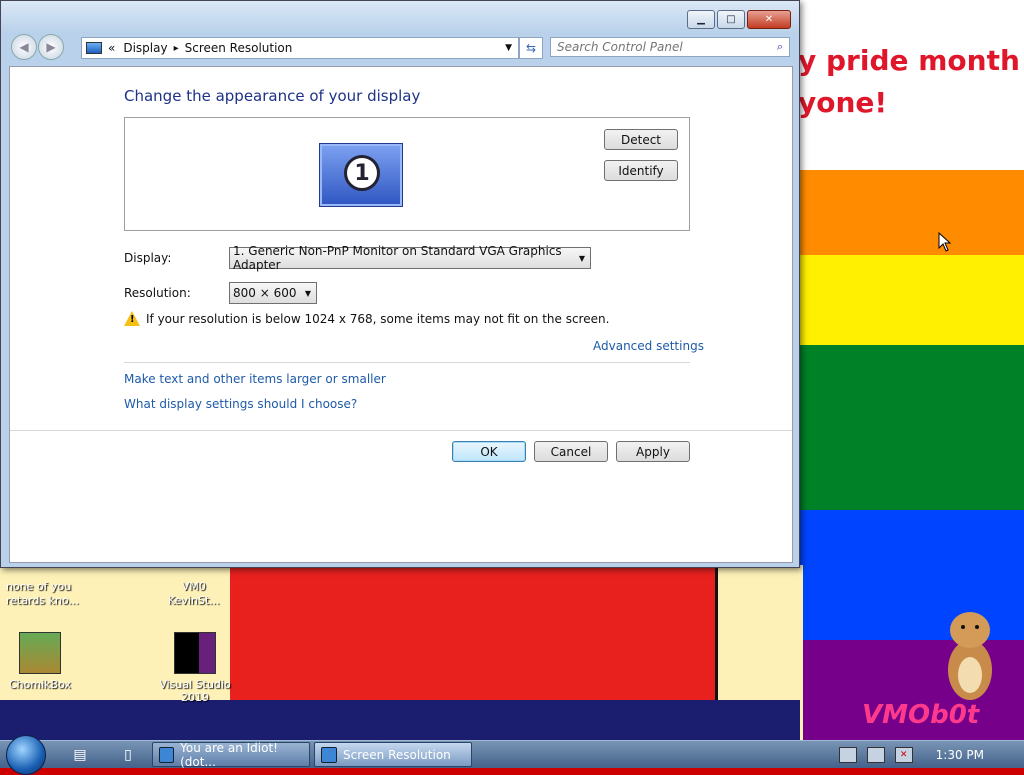 The width and height of the screenshot is (1024, 775). Describe the element at coordinates (641, 170) in the screenshot. I see `identify-button: Identify` at that location.